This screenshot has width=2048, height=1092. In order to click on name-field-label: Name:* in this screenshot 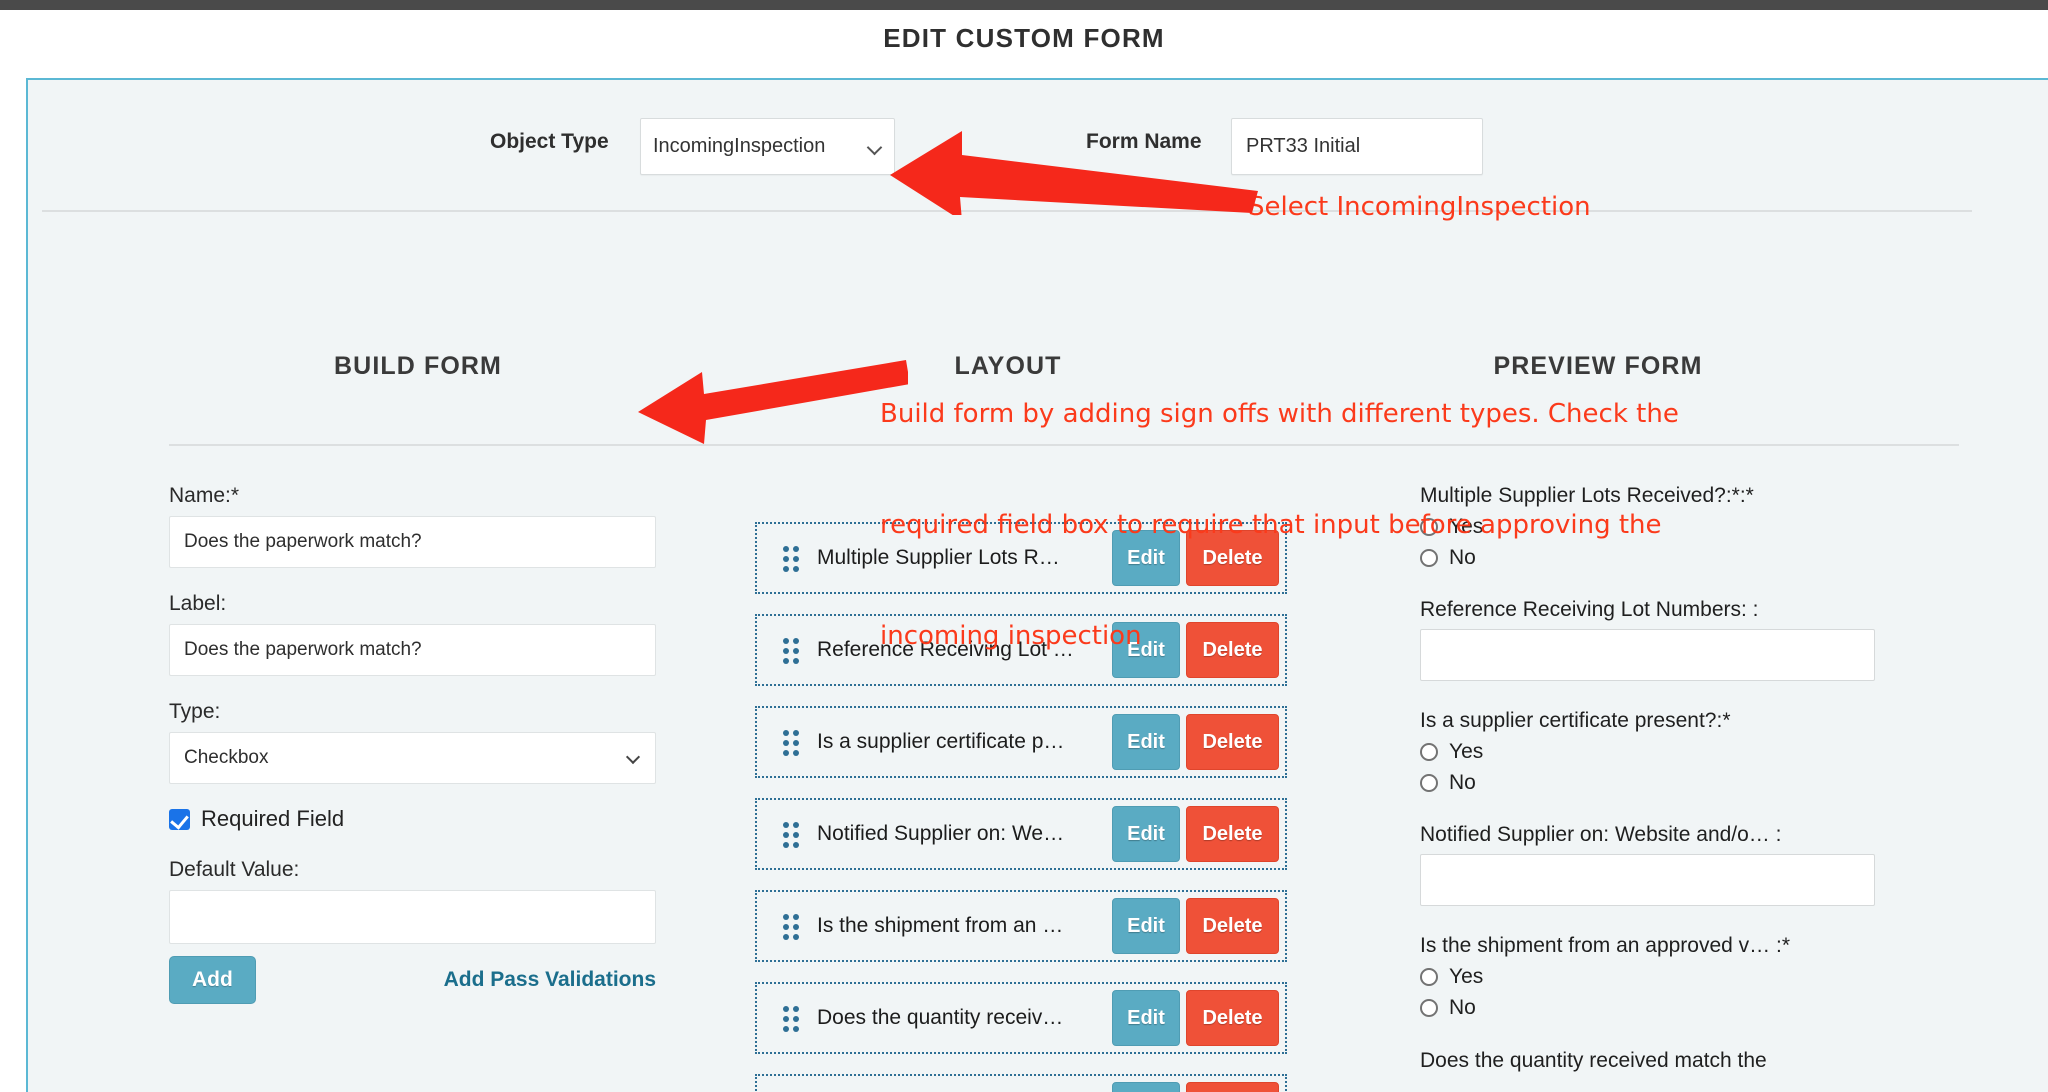, I will do `click(204, 495)`.